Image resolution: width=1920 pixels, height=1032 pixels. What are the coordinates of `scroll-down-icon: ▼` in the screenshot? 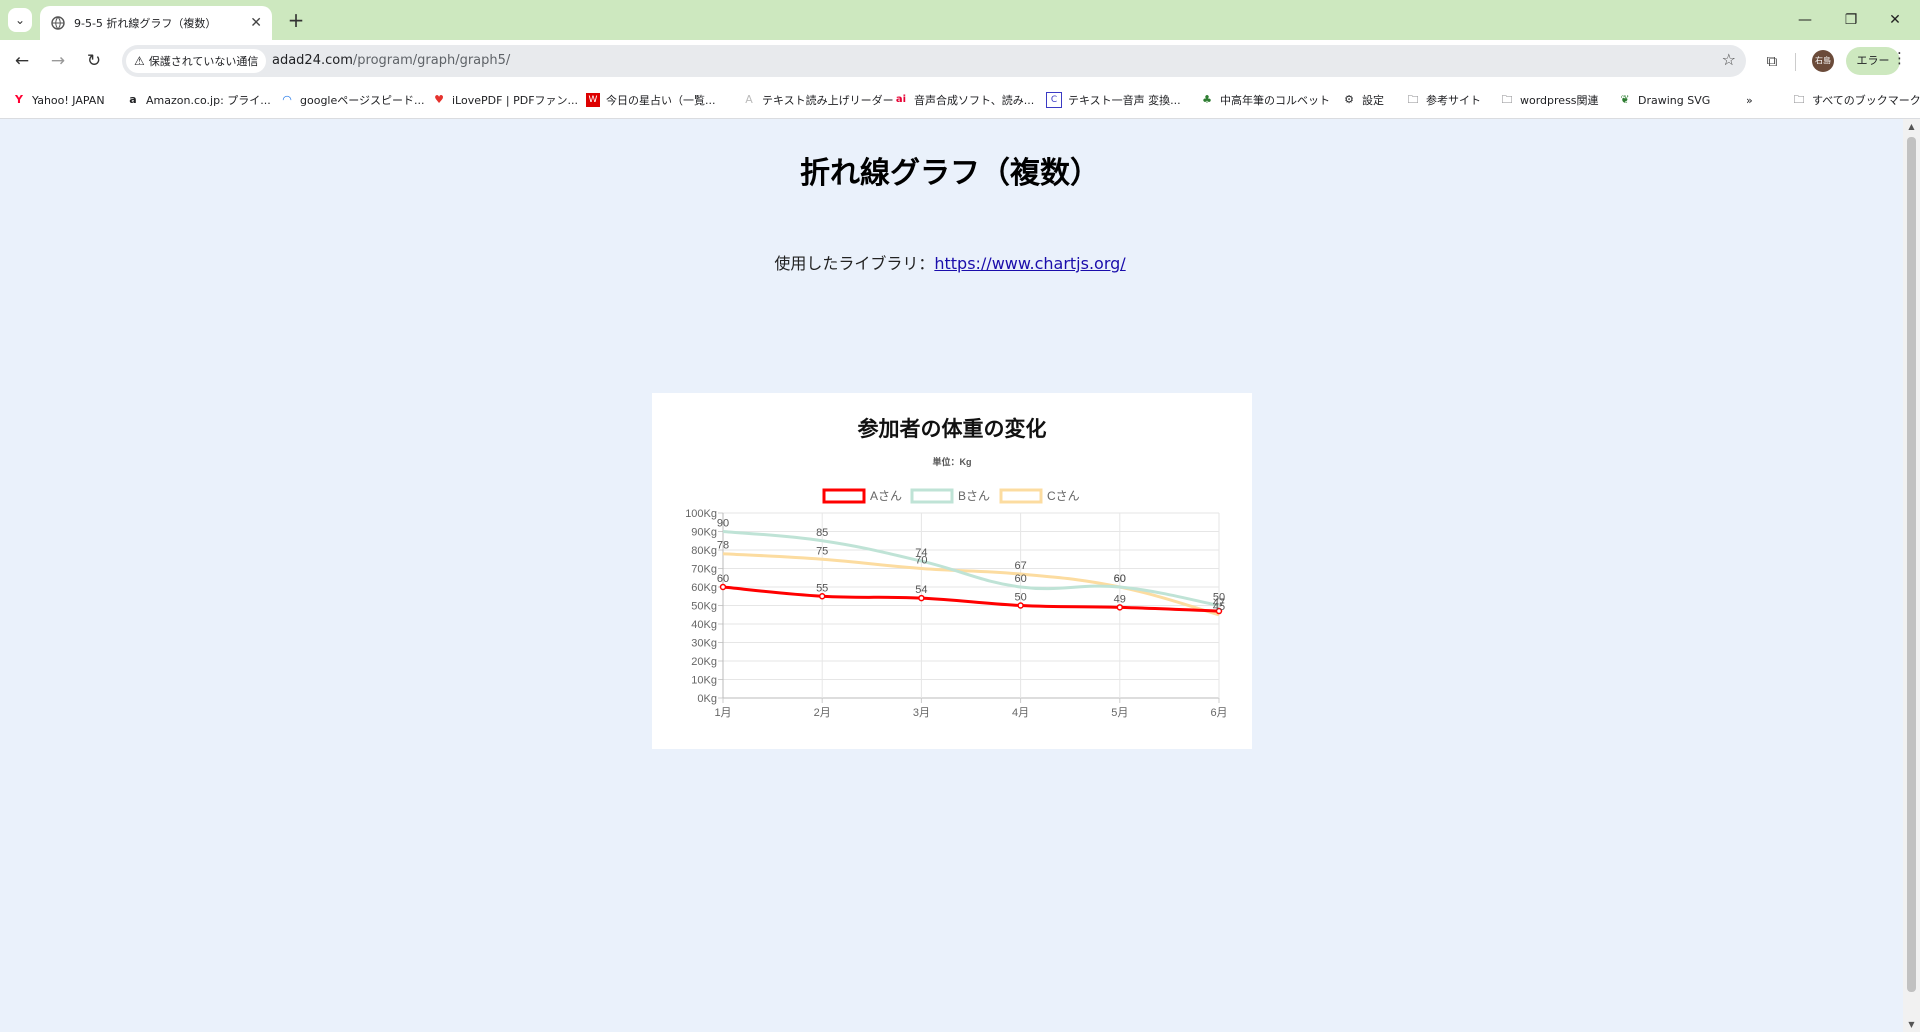 It's located at (1911, 1024).